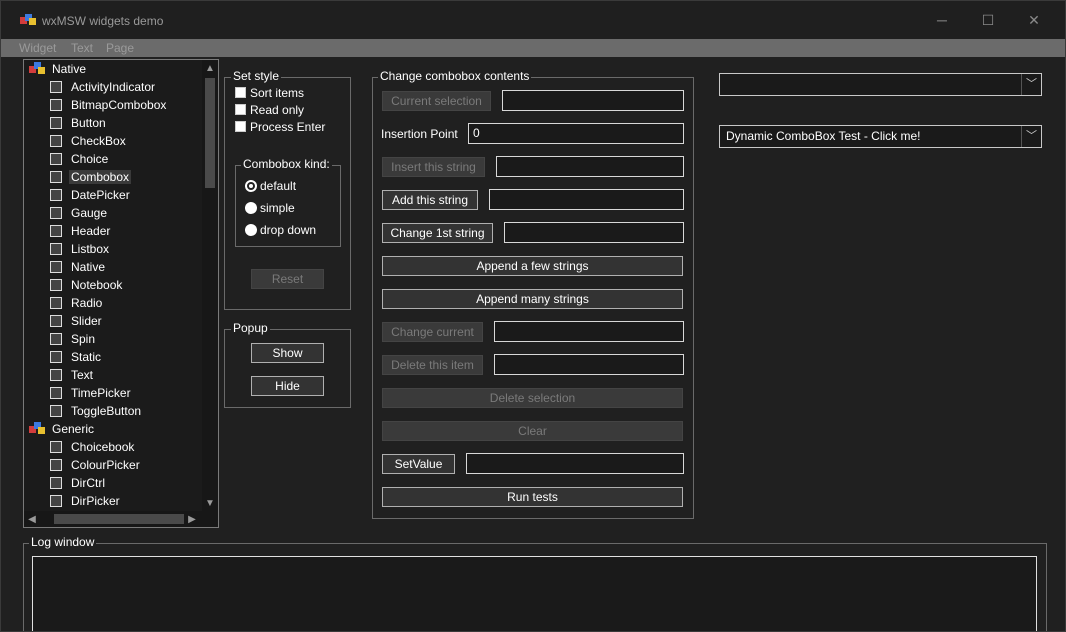  What do you see at coordinates (532, 299) in the screenshot?
I see `append-many-strings-button: Append many strings` at bounding box center [532, 299].